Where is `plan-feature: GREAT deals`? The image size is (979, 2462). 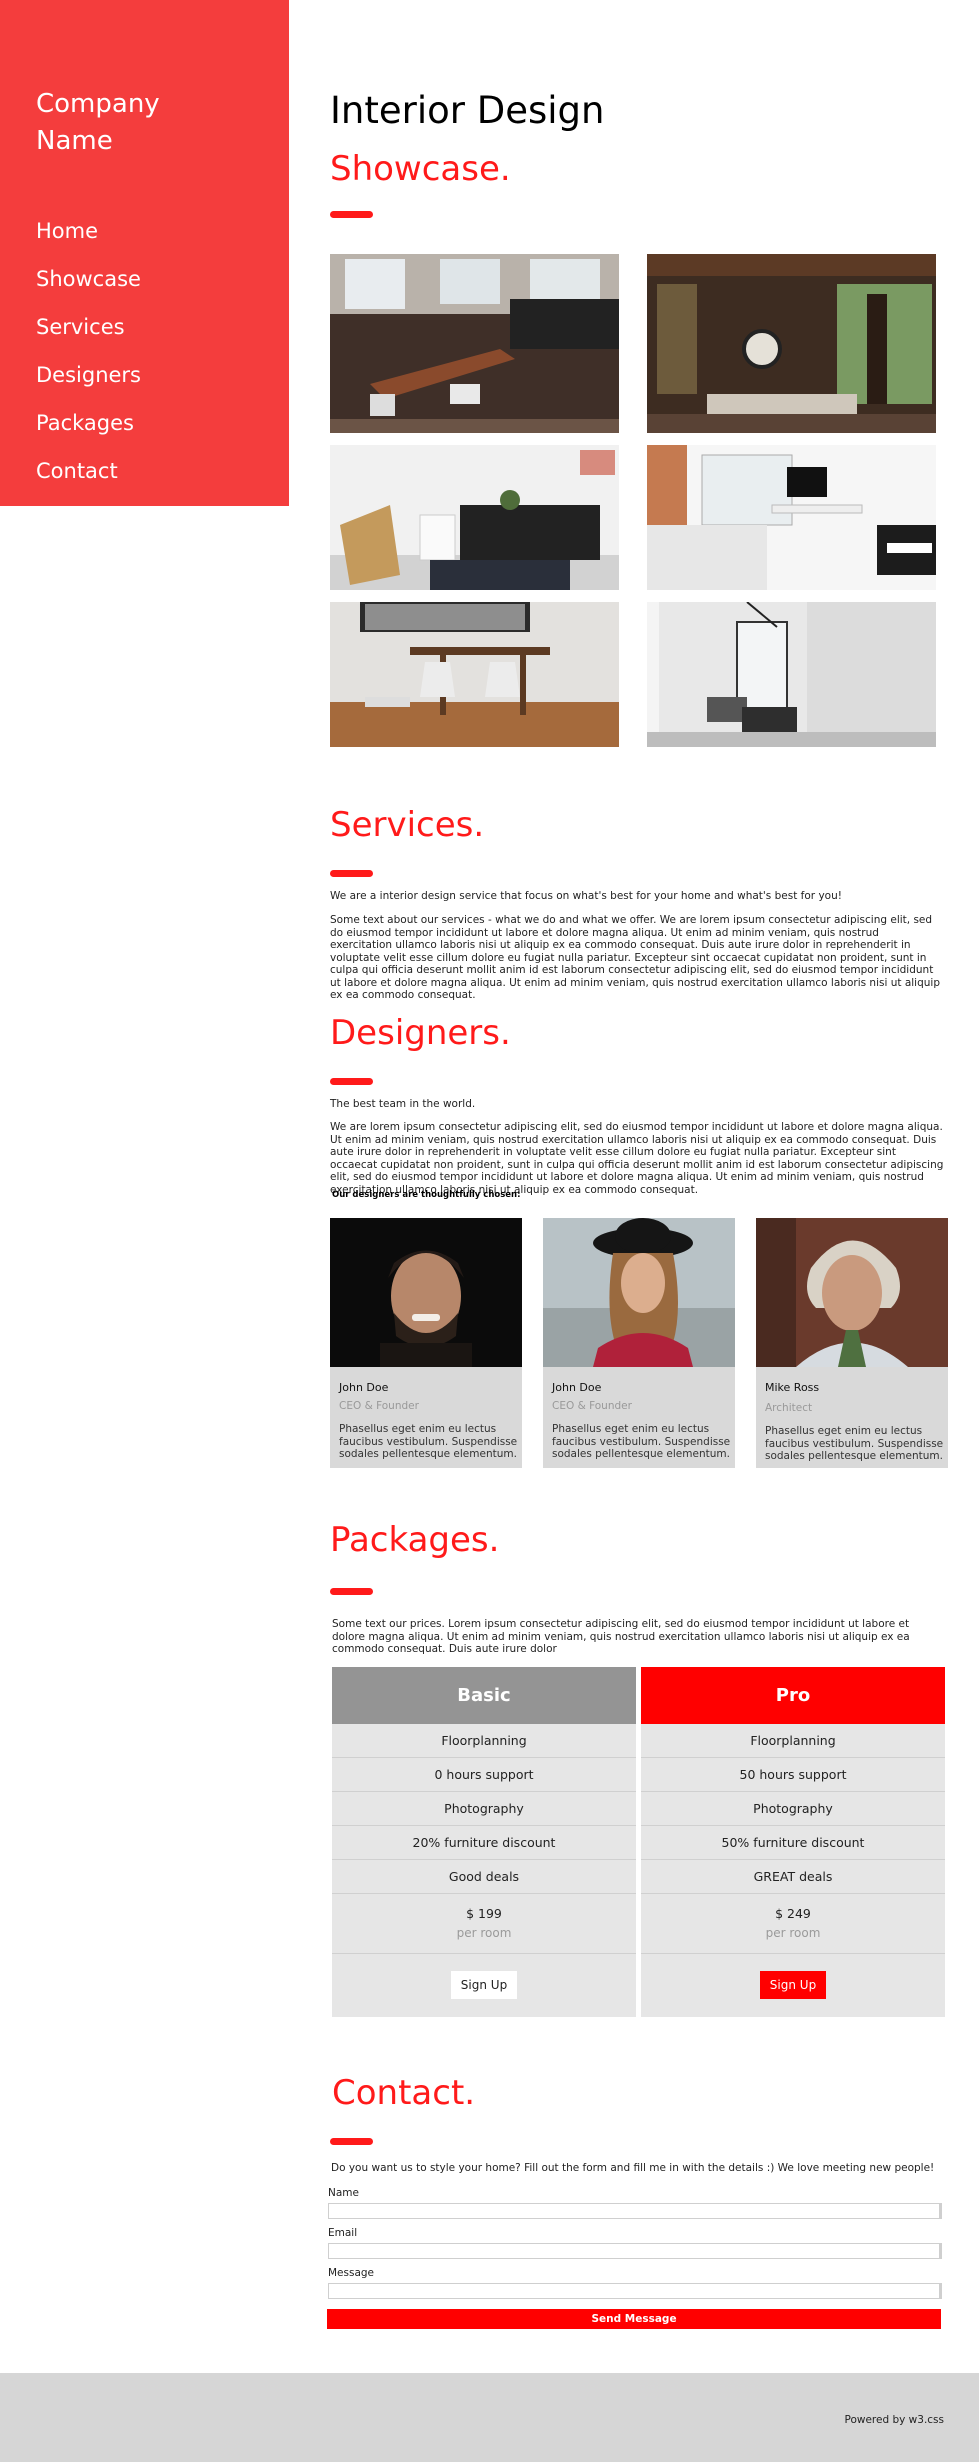 plan-feature: GREAT deals is located at coordinates (793, 1877).